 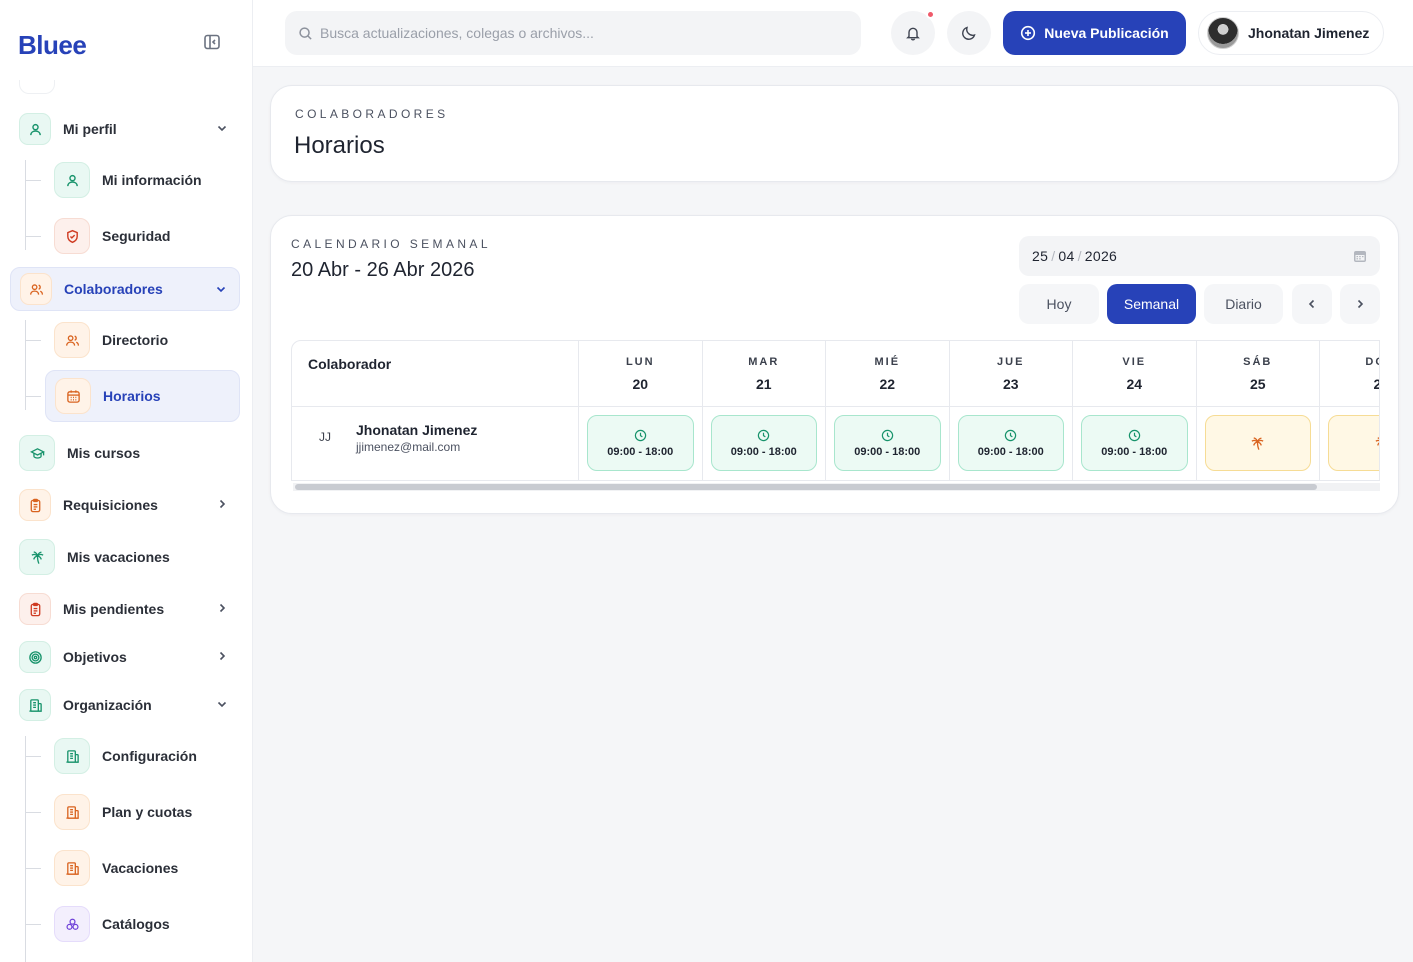 I want to click on view-weekly-button: Semanal, so click(x=1151, y=304).